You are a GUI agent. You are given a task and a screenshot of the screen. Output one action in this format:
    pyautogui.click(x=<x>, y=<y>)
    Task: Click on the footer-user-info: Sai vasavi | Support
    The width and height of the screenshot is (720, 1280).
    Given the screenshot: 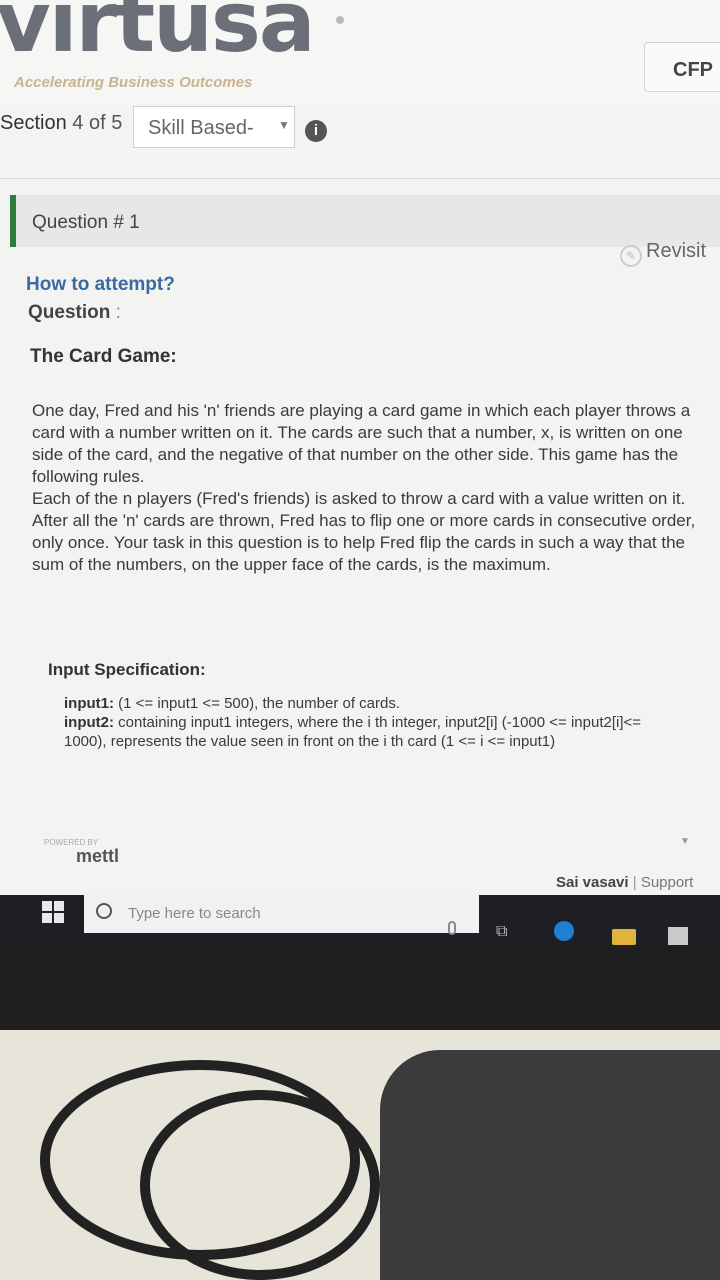 What is the action you would take?
    pyautogui.click(x=624, y=882)
    